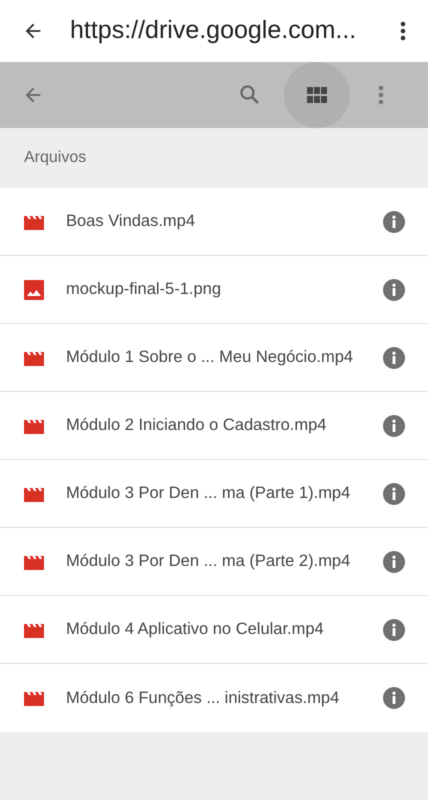 Image resolution: width=428 pixels, height=800 pixels. Describe the element at coordinates (55, 158) in the screenshot. I see `section-header: Arquivos` at that location.